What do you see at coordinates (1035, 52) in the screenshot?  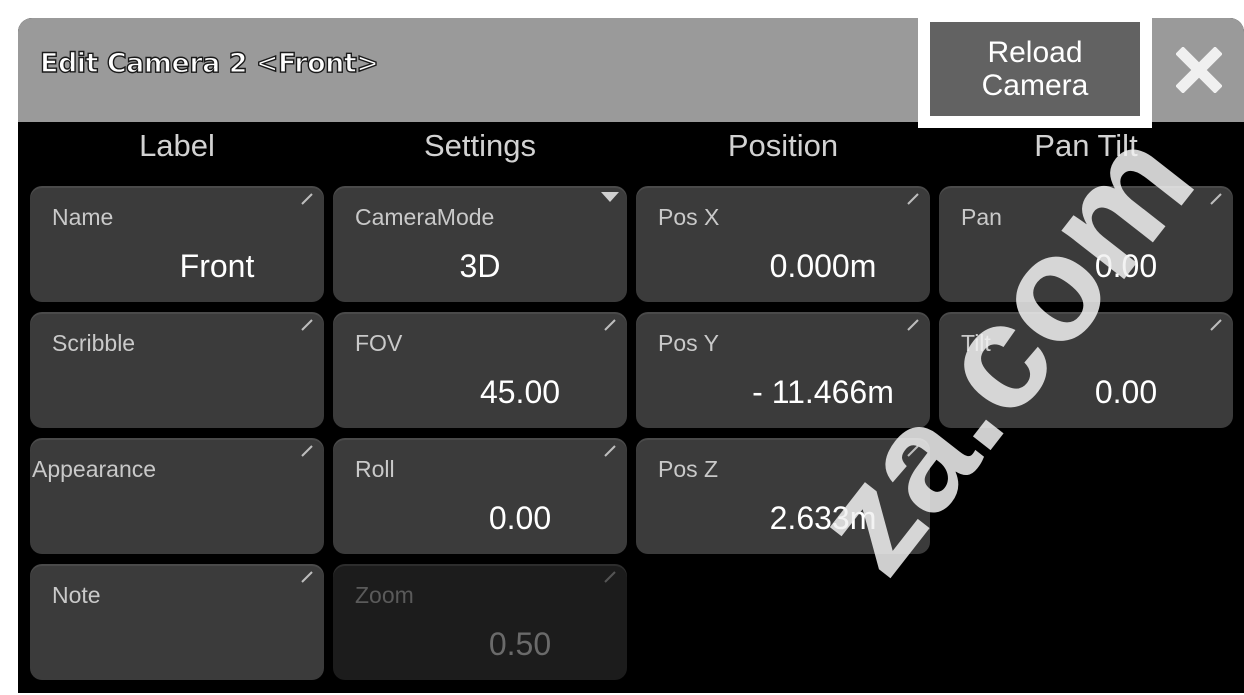 I see `reload-camera-label-line1: Reload` at bounding box center [1035, 52].